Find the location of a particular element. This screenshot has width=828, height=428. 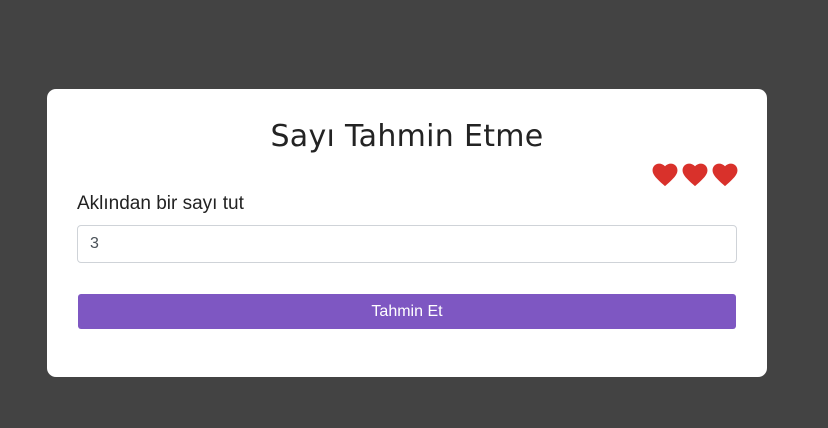

lives-indicator is located at coordinates (695, 175).